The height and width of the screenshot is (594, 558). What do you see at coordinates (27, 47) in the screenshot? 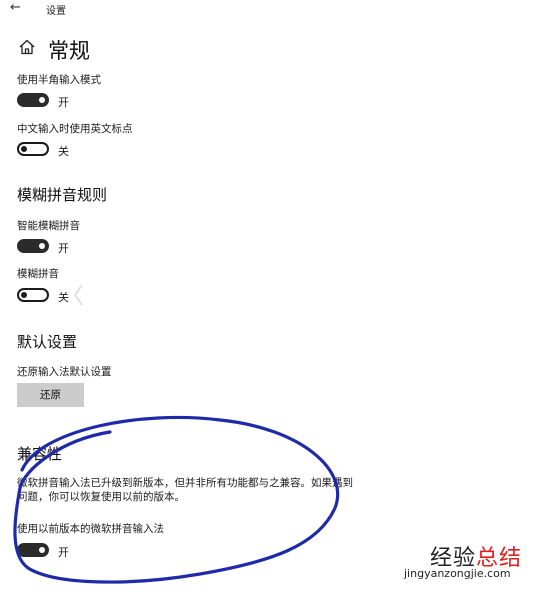
I see `home-icon` at bounding box center [27, 47].